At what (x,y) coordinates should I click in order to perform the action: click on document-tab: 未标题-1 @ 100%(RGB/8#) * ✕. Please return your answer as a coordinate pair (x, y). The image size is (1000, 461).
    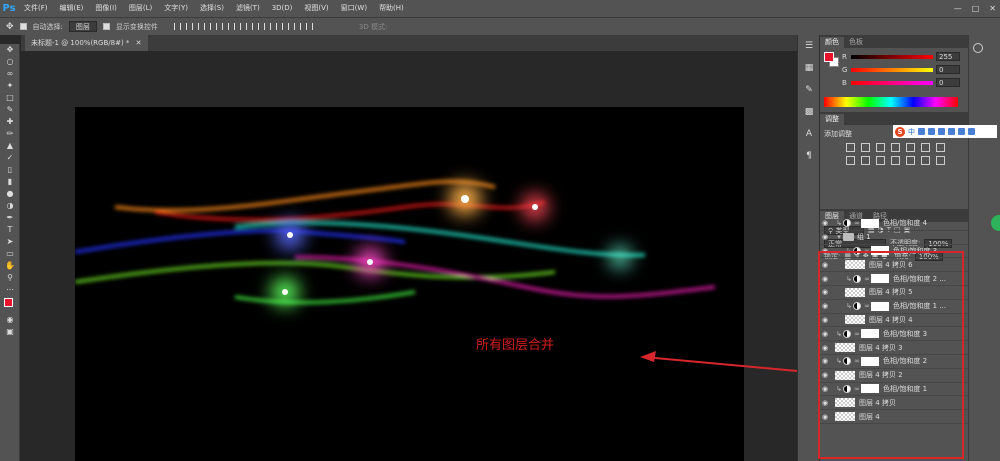
    Looking at the image, I should click on (86, 43).